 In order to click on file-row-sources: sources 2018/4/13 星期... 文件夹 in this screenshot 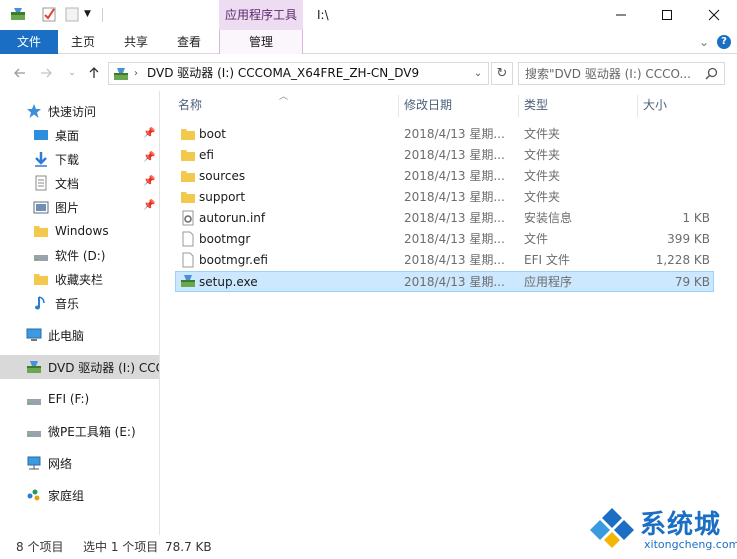, I will do `click(444, 176)`.